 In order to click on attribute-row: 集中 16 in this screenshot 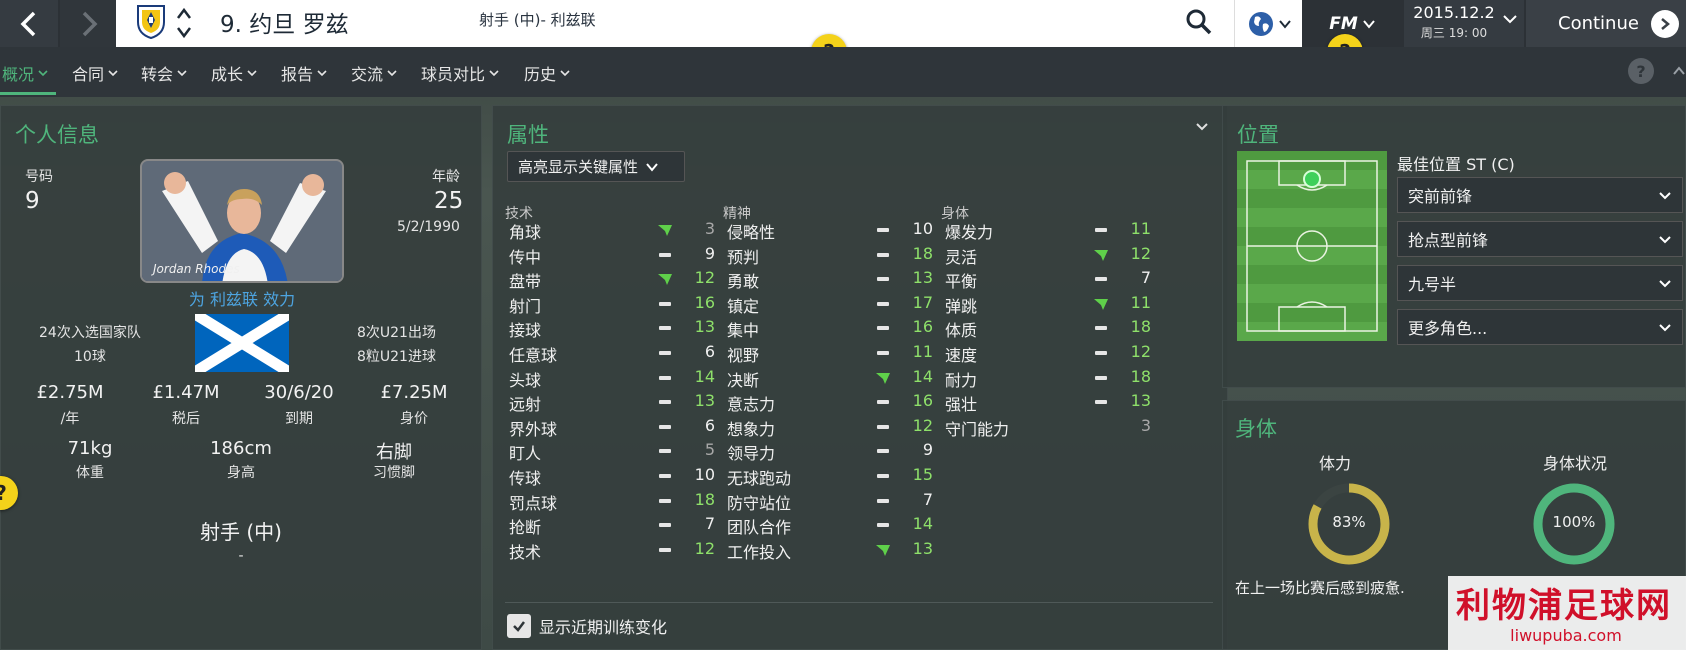, I will do `click(832, 329)`.